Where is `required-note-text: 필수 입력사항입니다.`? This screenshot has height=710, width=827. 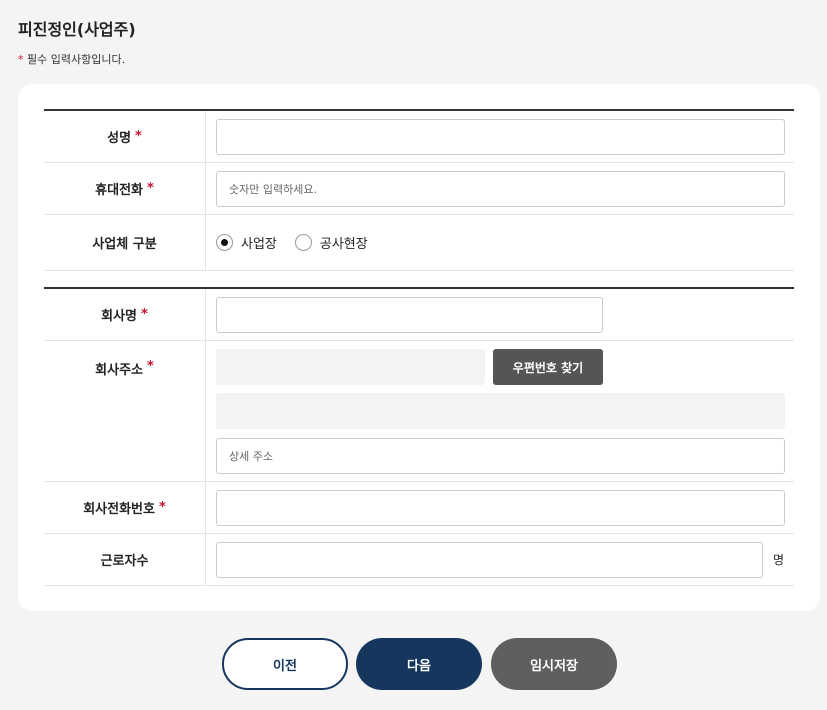 required-note-text: 필수 입력사항입니다. is located at coordinates (74, 59).